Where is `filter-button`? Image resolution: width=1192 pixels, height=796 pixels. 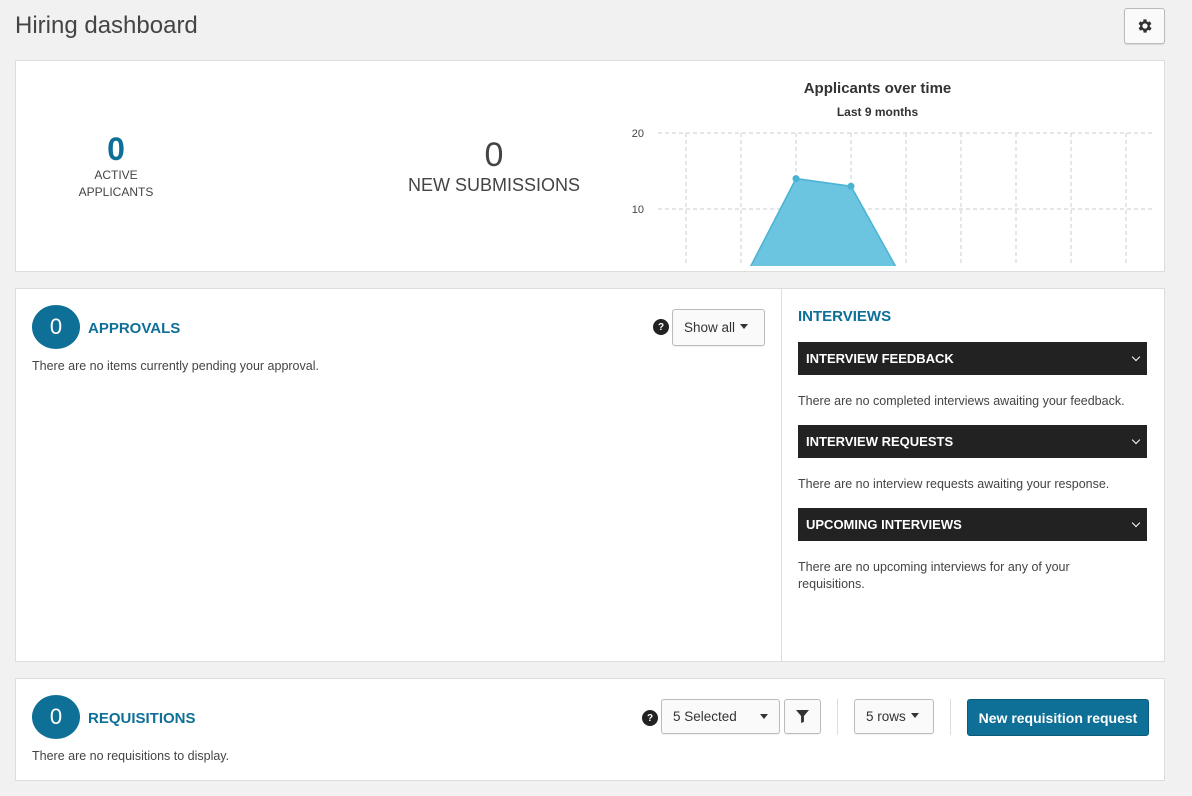 filter-button is located at coordinates (802, 716).